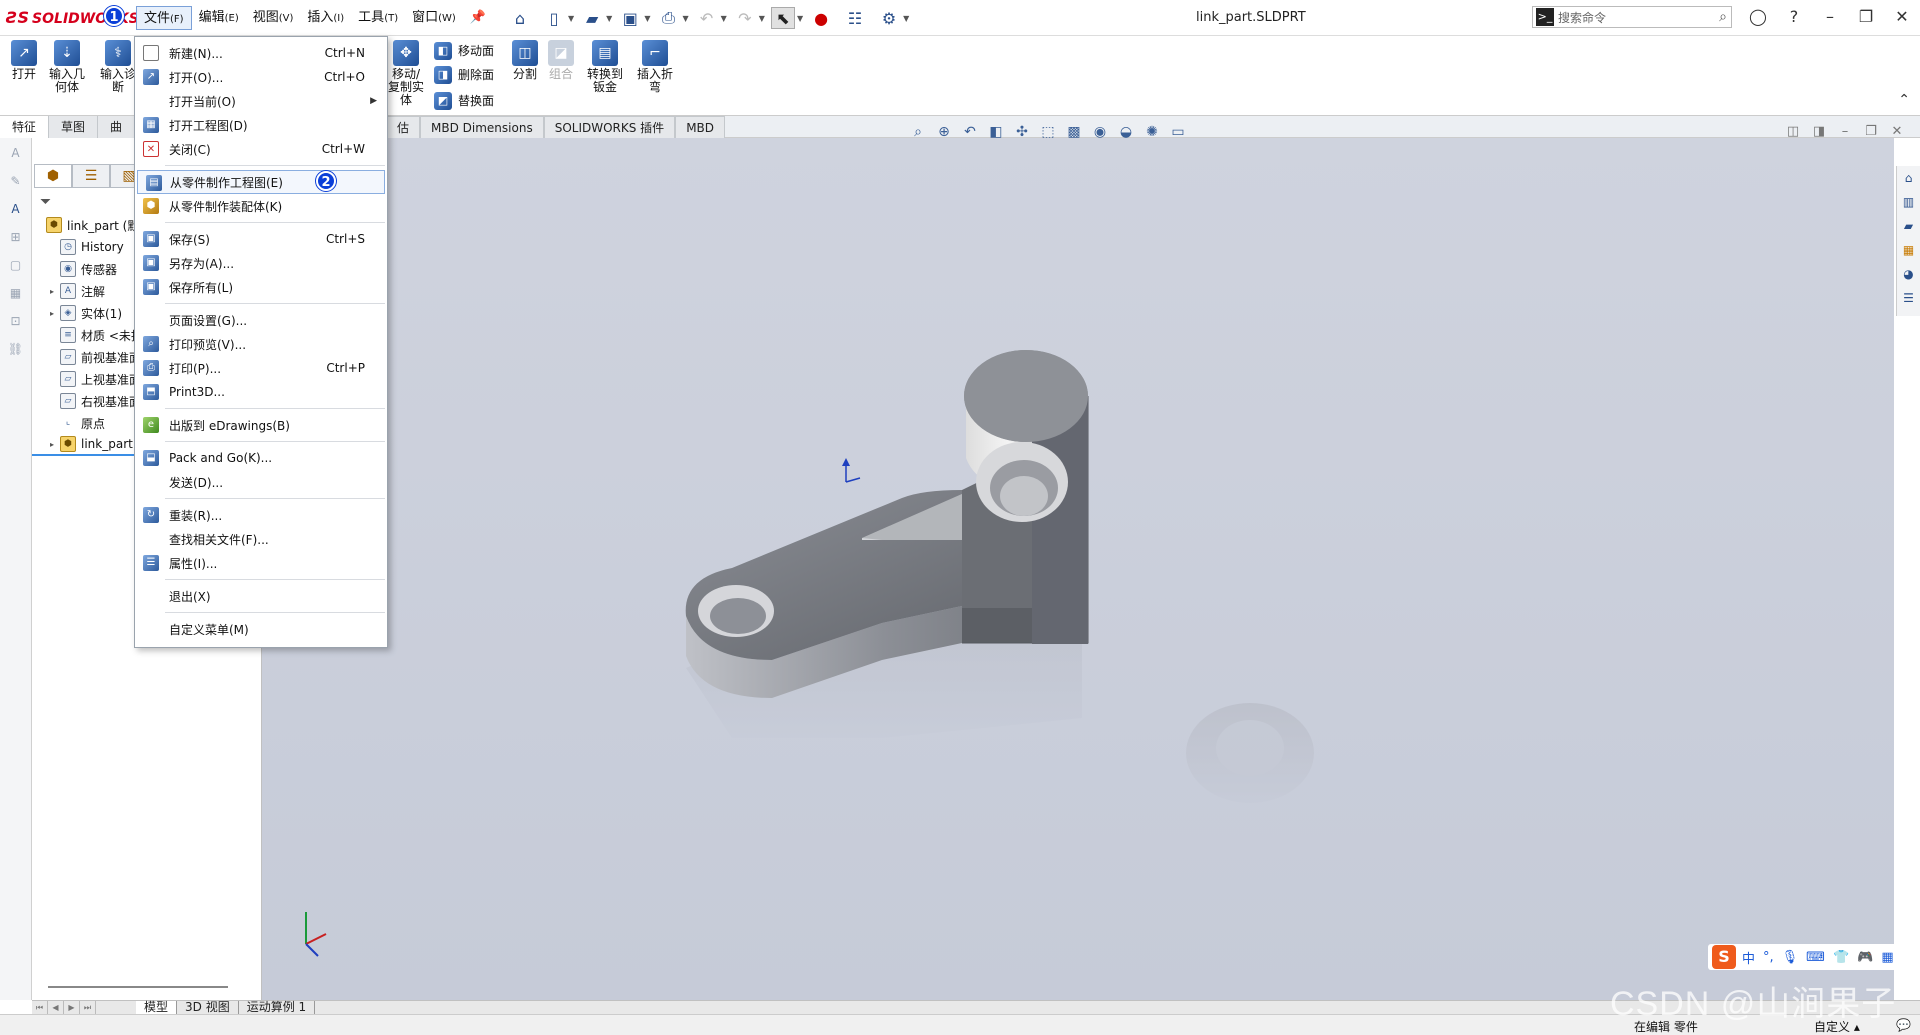 The image size is (1920, 1035). Describe the element at coordinates (525, 60) in the screenshot. I see `split-button: ◫ 分割` at that location.